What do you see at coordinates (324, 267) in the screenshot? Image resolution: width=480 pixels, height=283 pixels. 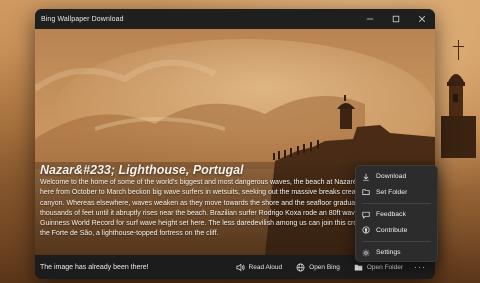 I see `open-bing-label: Open Bing` at bounding box center [324, 267].